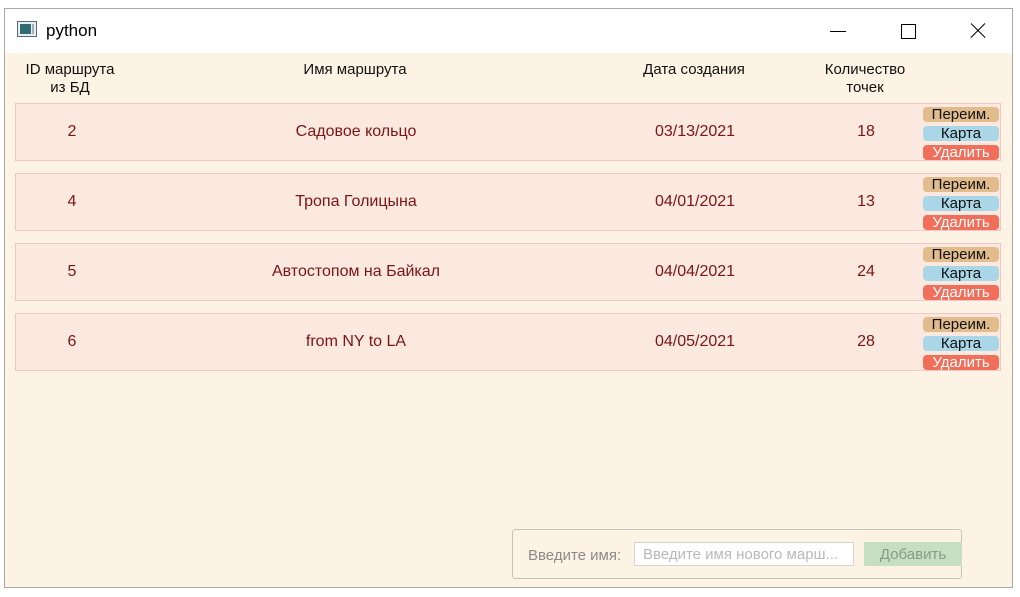  I want to click on route-point-count: 18, so click(866, 131).